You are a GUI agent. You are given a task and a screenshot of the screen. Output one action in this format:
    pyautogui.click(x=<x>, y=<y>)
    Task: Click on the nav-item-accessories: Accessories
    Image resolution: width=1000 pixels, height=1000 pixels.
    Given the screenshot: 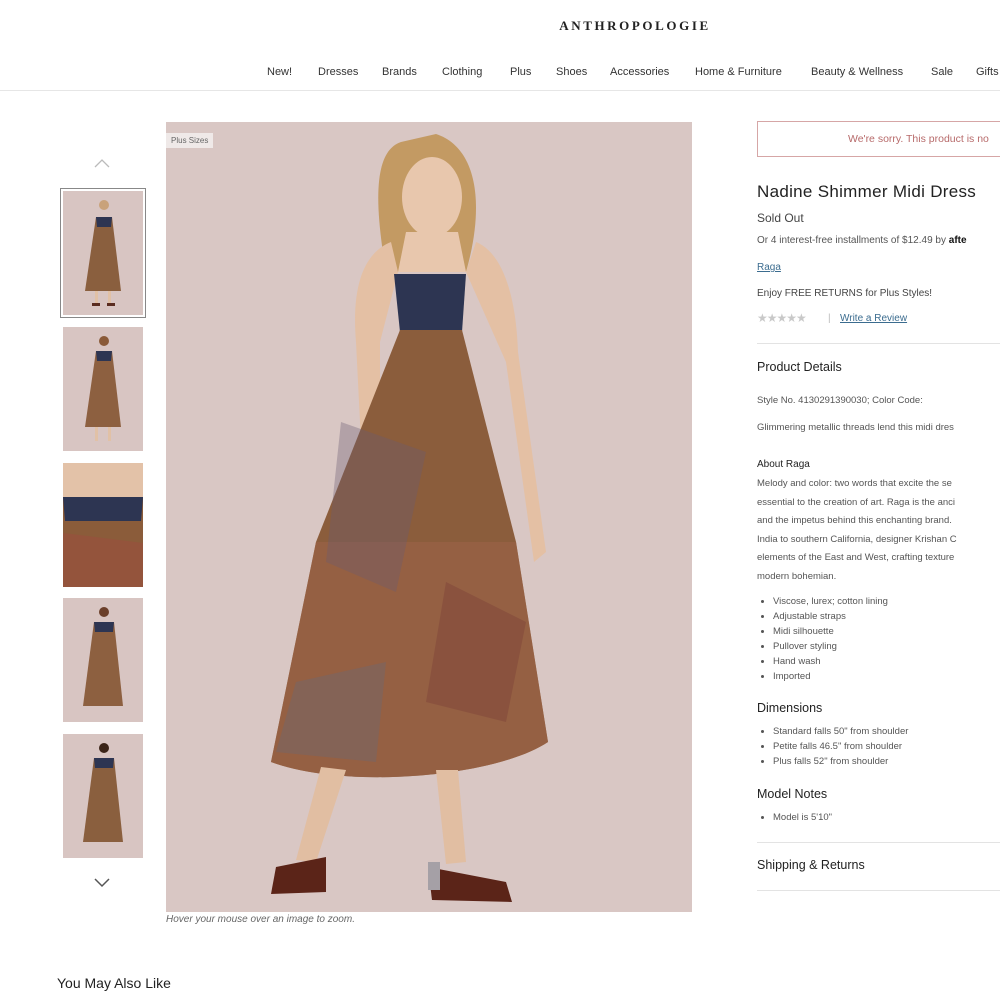 What is the action you would take?
    pyautogui.click(x=639, y=72)
    